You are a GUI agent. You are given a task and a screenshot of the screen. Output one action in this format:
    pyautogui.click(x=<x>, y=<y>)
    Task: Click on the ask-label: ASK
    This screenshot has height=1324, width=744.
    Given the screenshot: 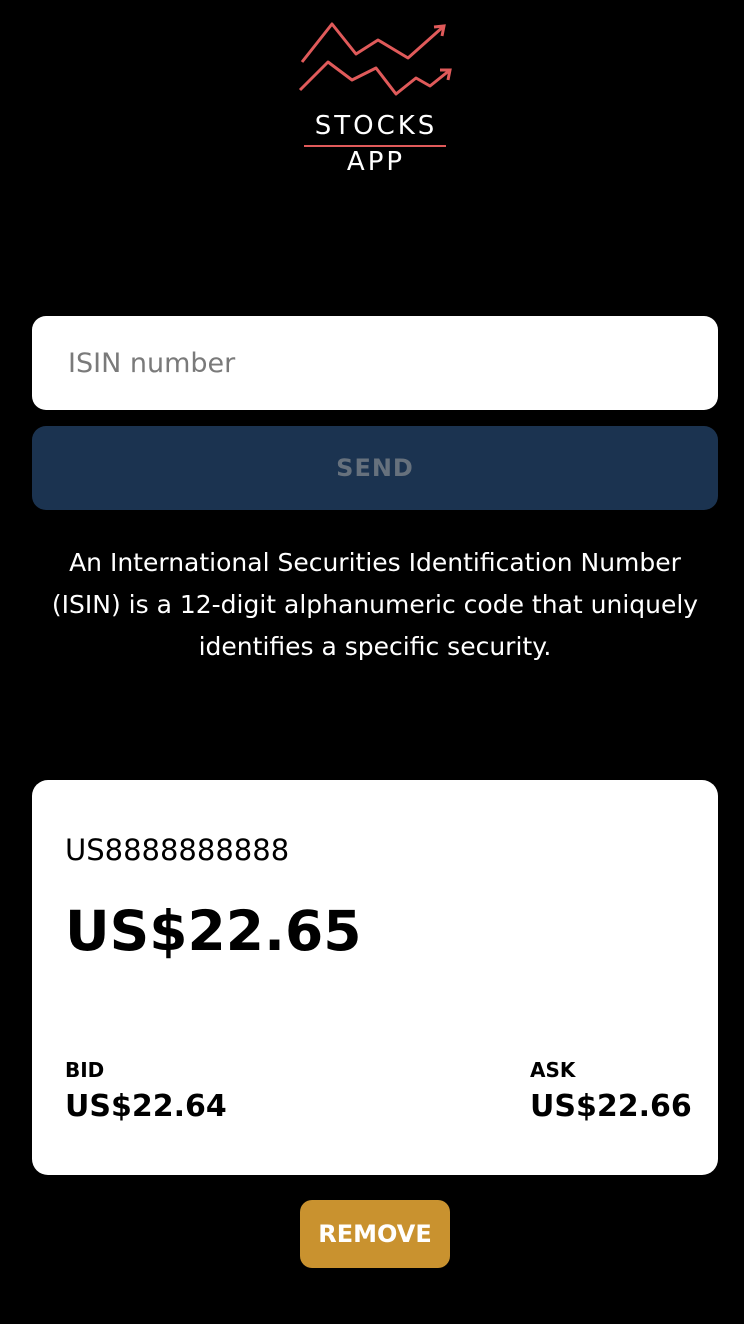 What is the action you would take?
    pyautogui.click(x=553, y=1070)
    